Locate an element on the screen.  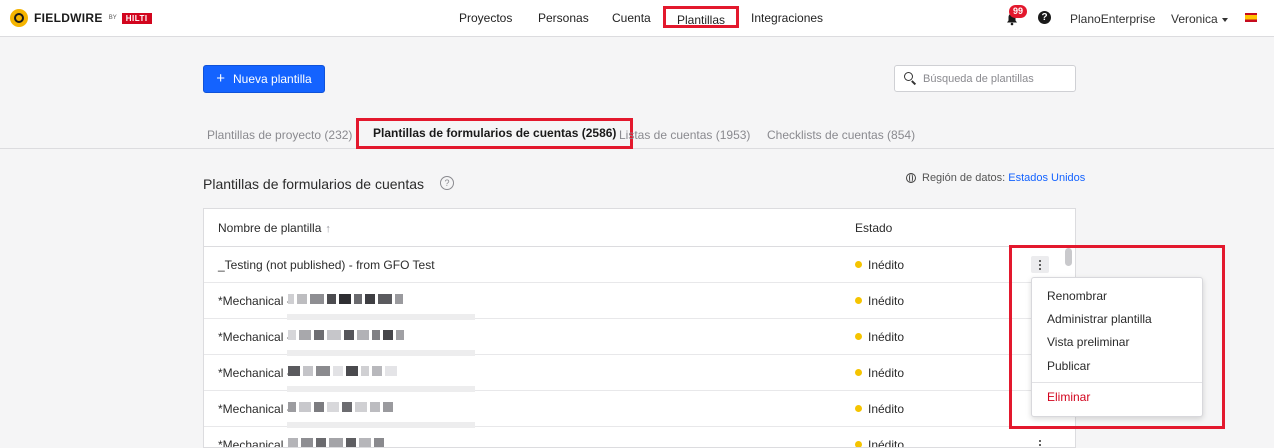
user-name: Veronica is located at coordinates (1194, 19).